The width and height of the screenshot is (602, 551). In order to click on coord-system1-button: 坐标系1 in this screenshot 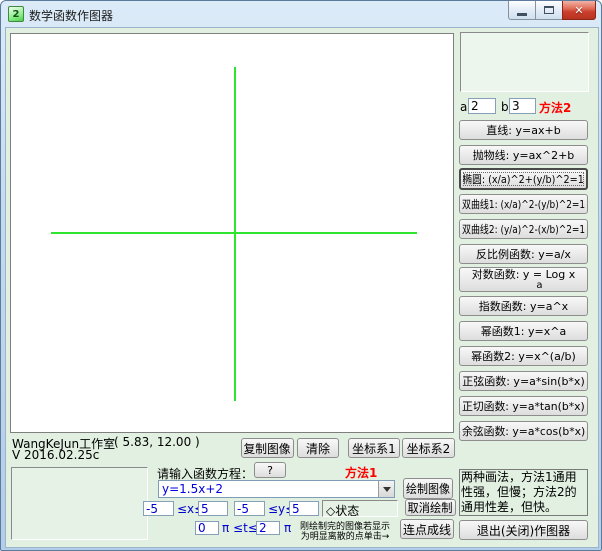, I will do `click(374, 448)`.